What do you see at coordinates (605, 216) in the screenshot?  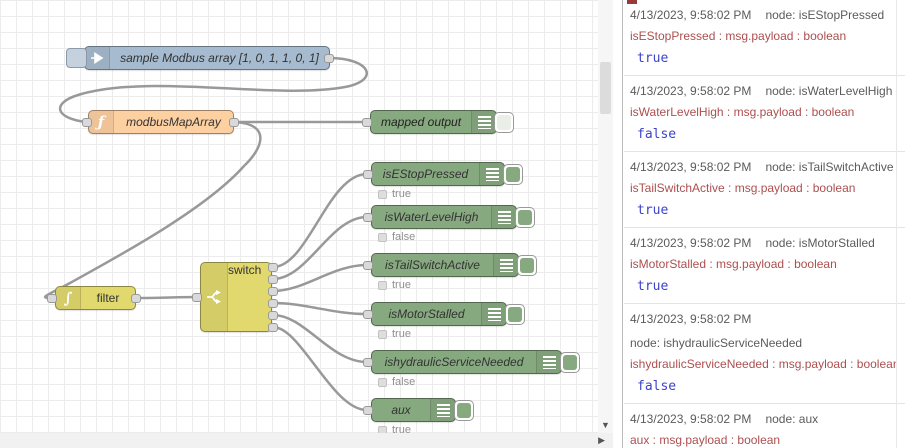 I see `vertical-scrollbar: ▼` at bounding box center [605, 216].